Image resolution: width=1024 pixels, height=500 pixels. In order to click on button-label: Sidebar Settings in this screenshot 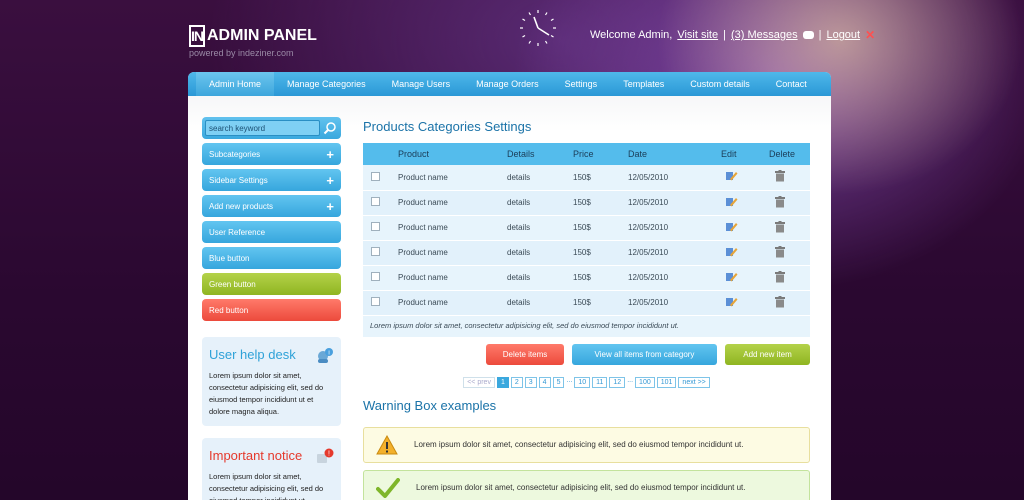, I will do `click(238, 180)`.